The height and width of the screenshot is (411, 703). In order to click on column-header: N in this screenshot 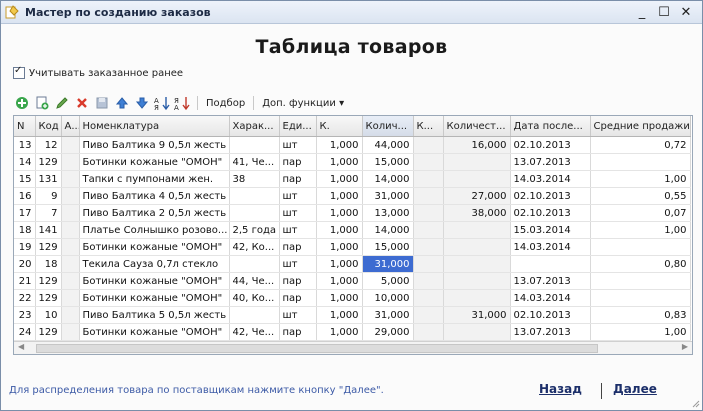, I will do `click(25, 126)`.